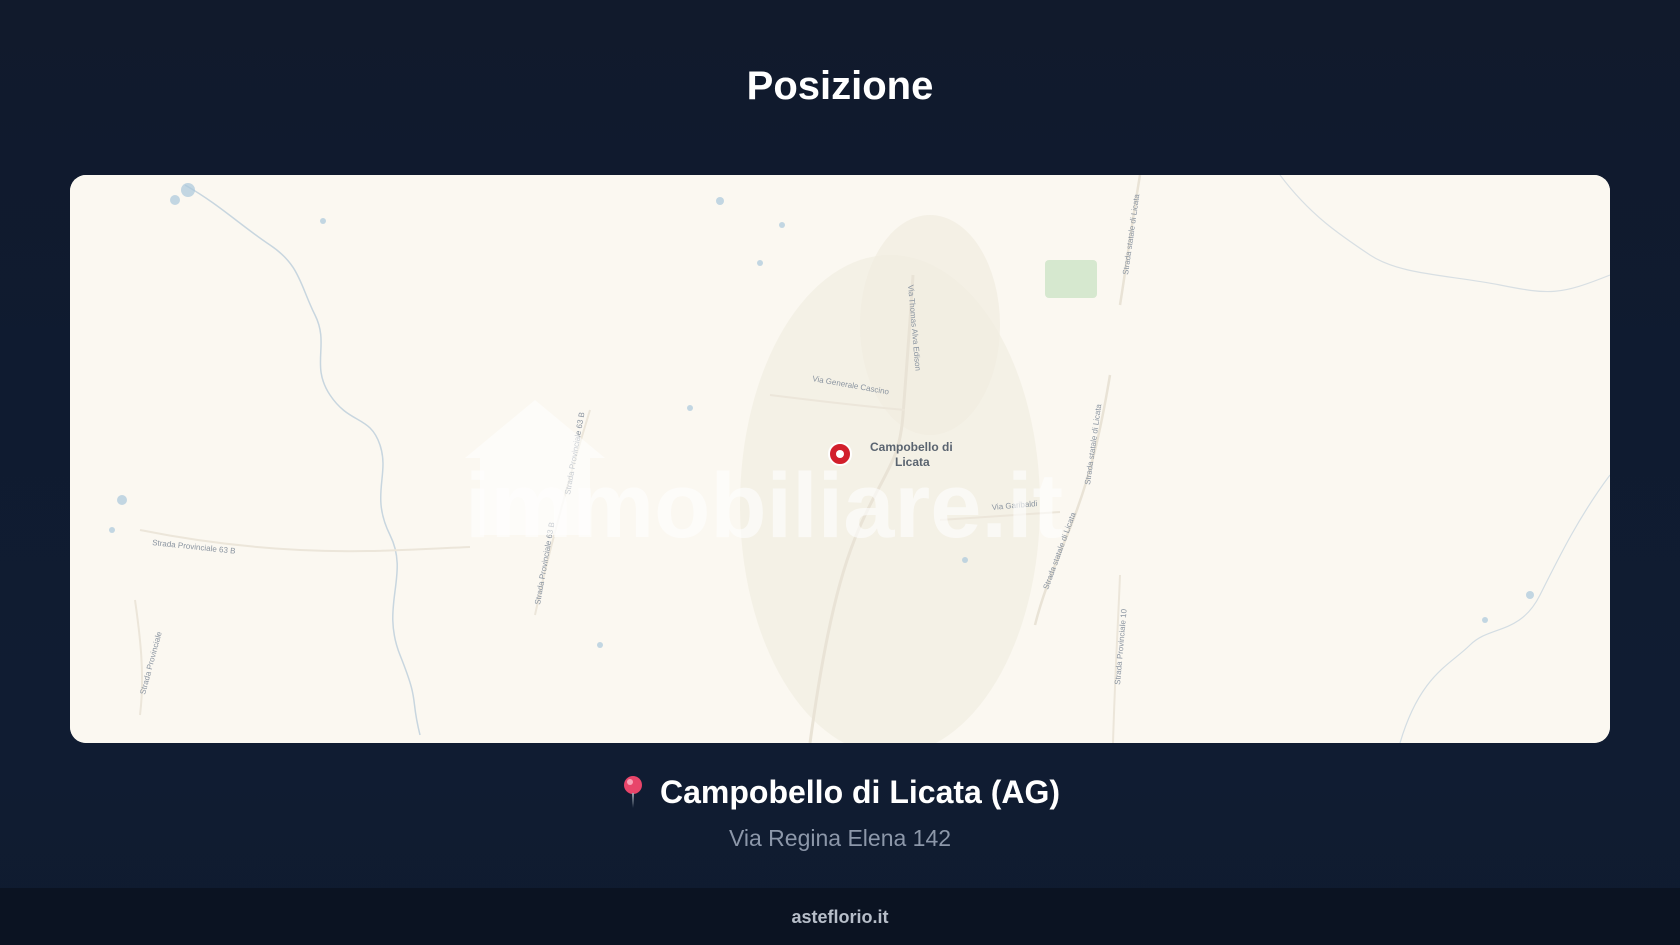 The height and width of the screenshot is (945, 1680). I want to click on city-label-line2: Licata, so click(912, 462).